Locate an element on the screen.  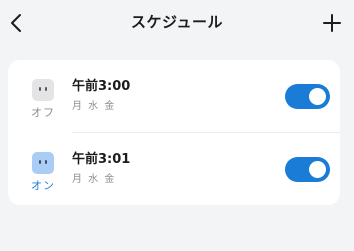
schedule-time: 午前3:00 is located at coordinates (101, 86).